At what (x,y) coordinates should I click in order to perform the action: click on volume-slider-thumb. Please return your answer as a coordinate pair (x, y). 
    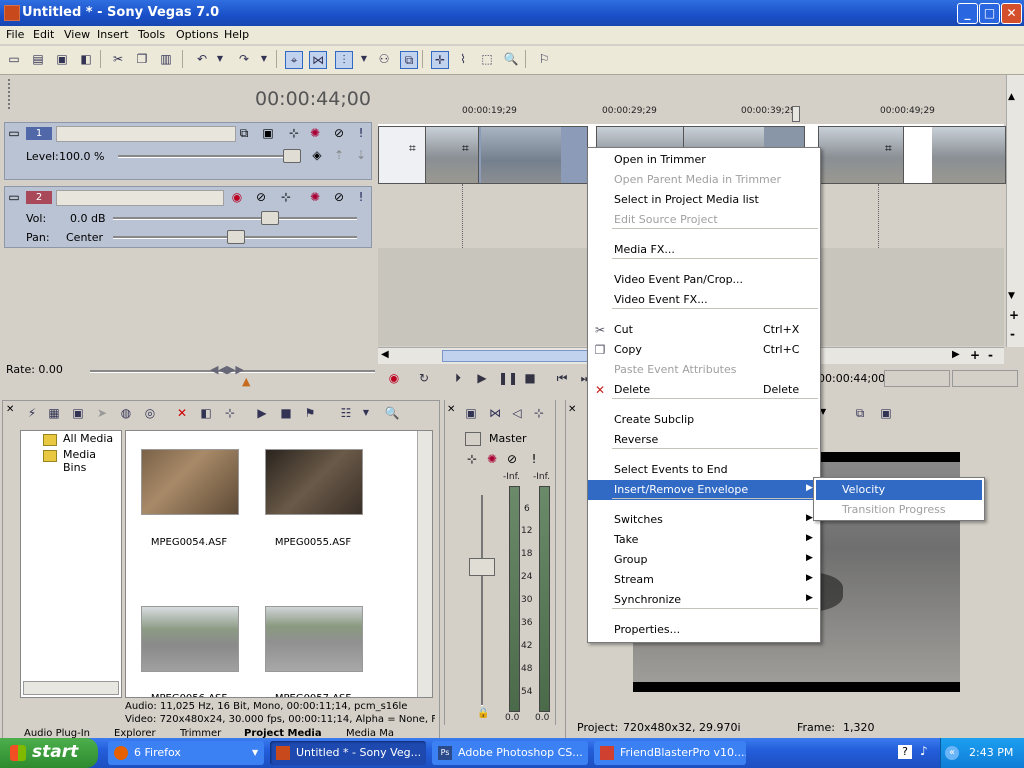
    Looking at the image, I should click on (270, 218).